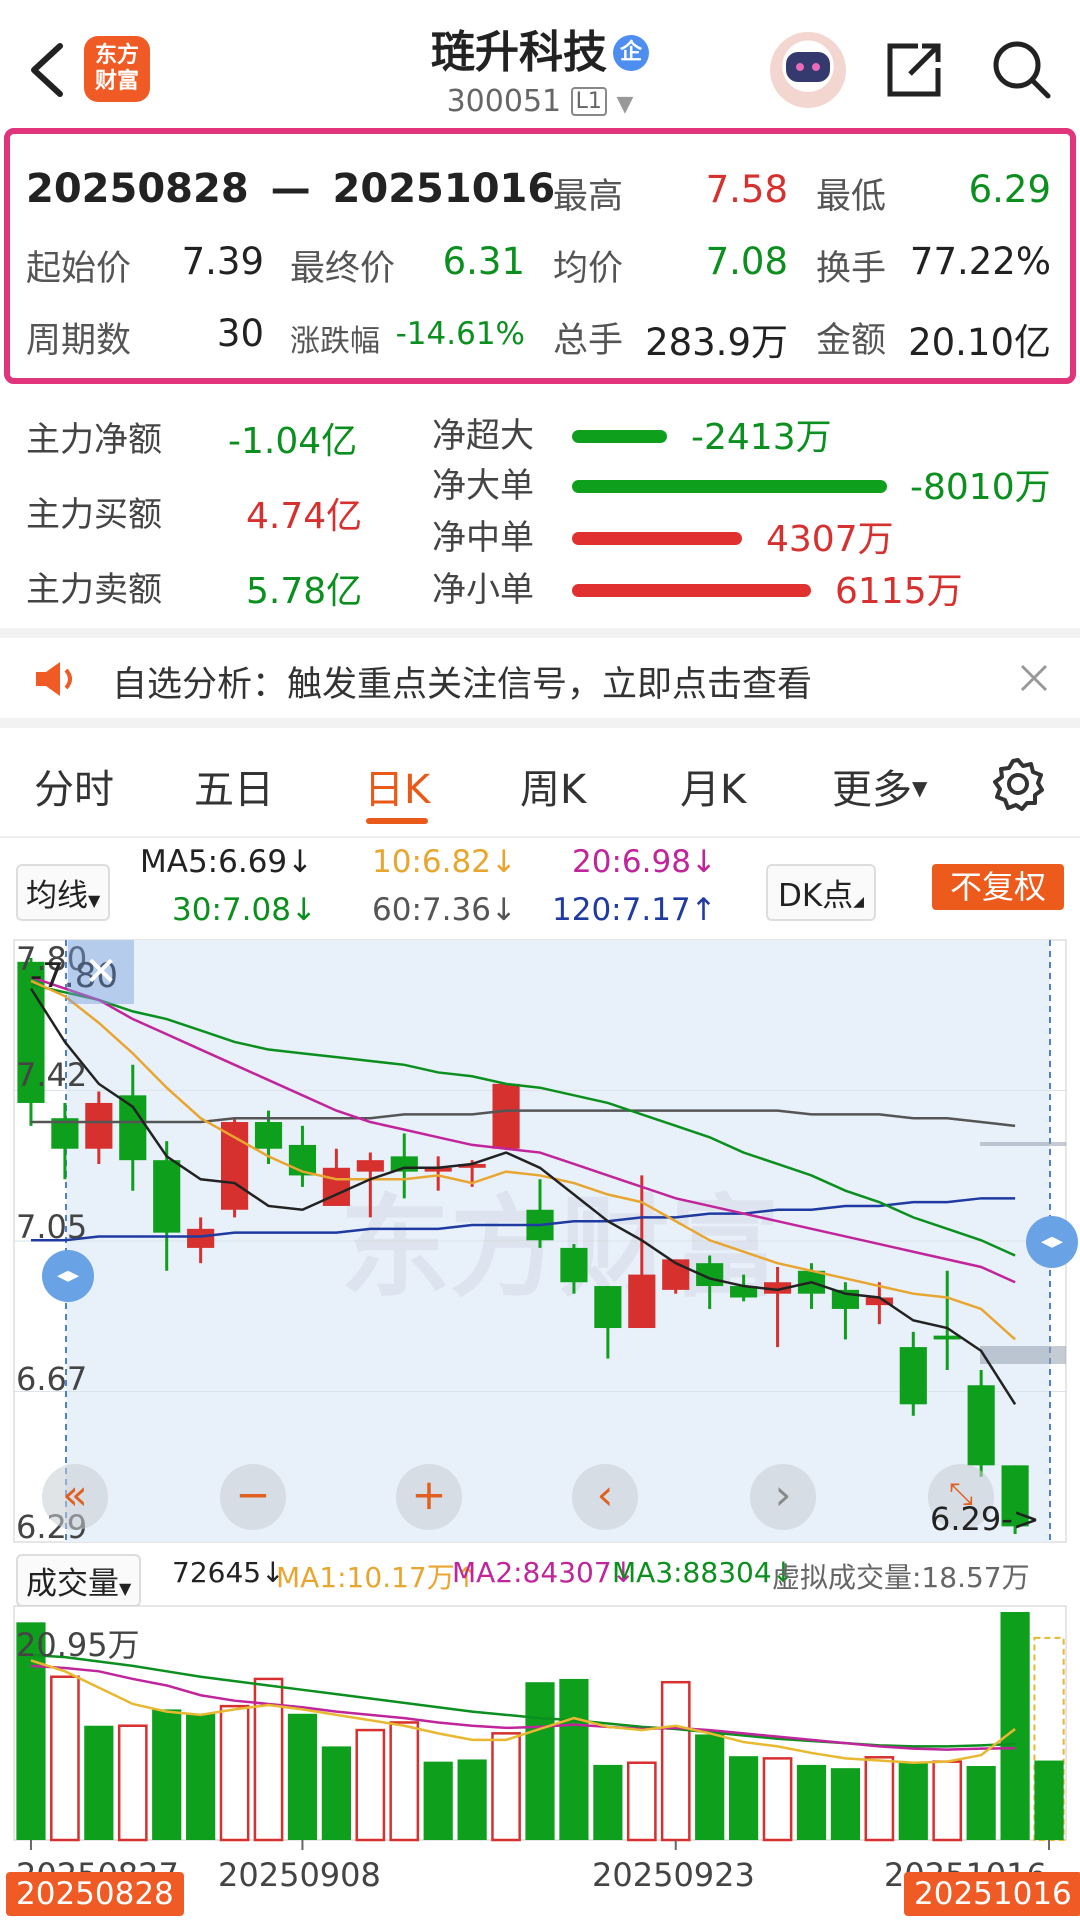 The width and height of the screenshot is (1080, 1923). What do you see at coordinates (673, 1875) in the screenshot?
I see `x-label-3: 20250923` at bounding box center [673, 1875].